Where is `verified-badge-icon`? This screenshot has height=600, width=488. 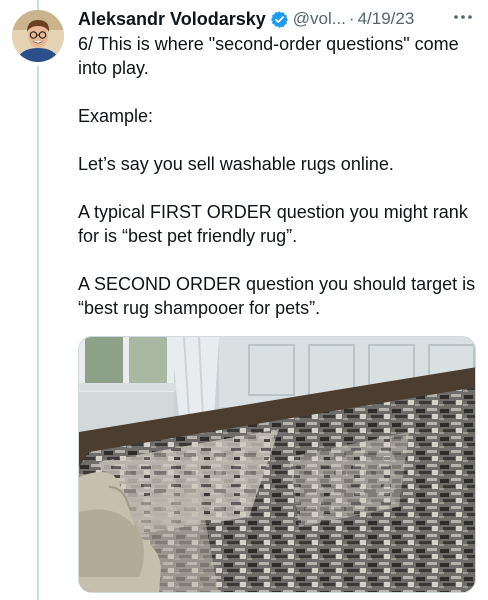
verified-badge-icon is located at coordinates (279, 19).